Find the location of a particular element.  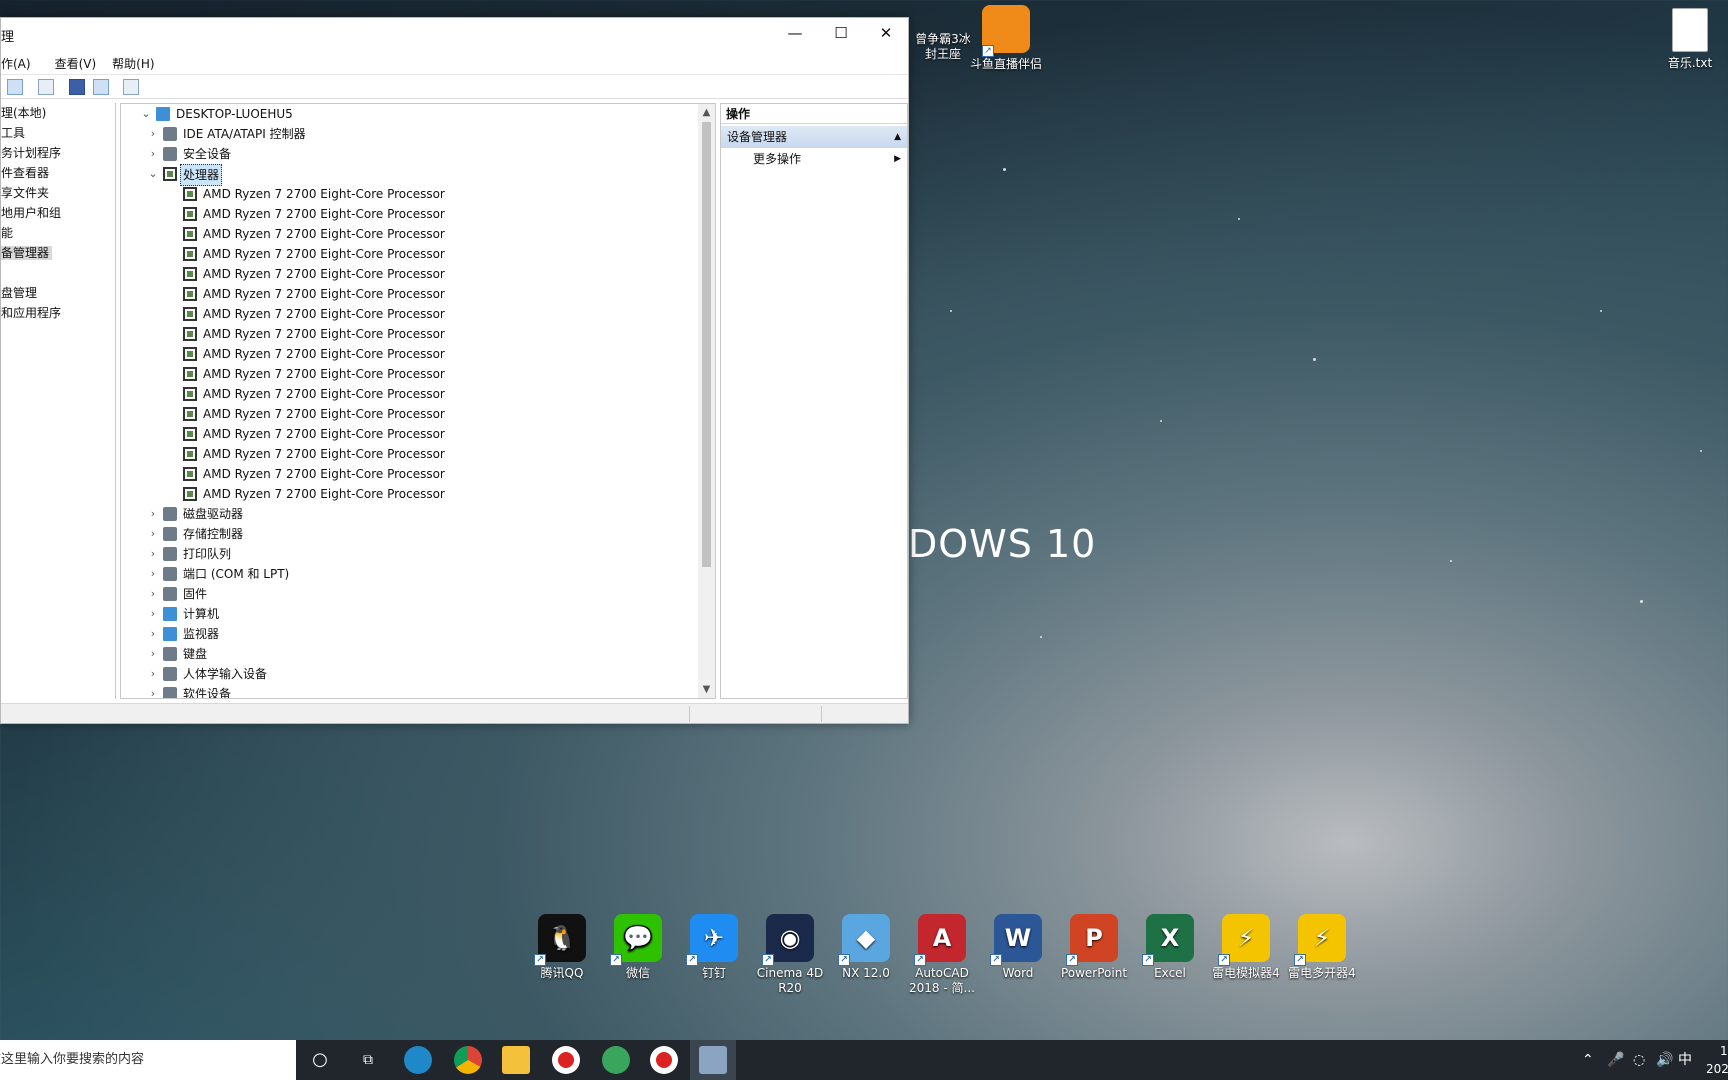

tree-category: › 键盘 is located at coordinates (406, 654).